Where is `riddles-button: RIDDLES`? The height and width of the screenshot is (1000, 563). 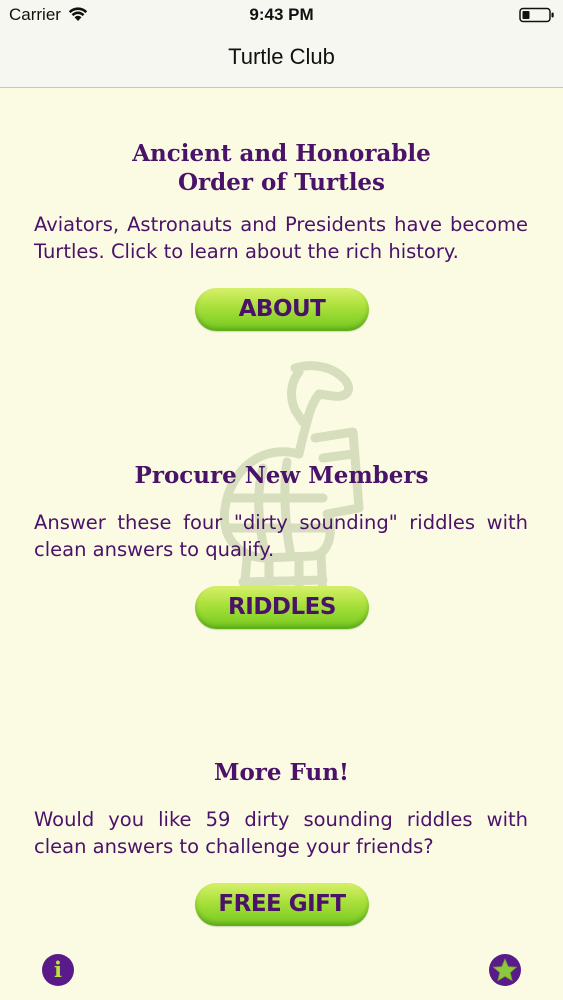
riddles-button: RIDDLES is located at coordinates (282, 607).